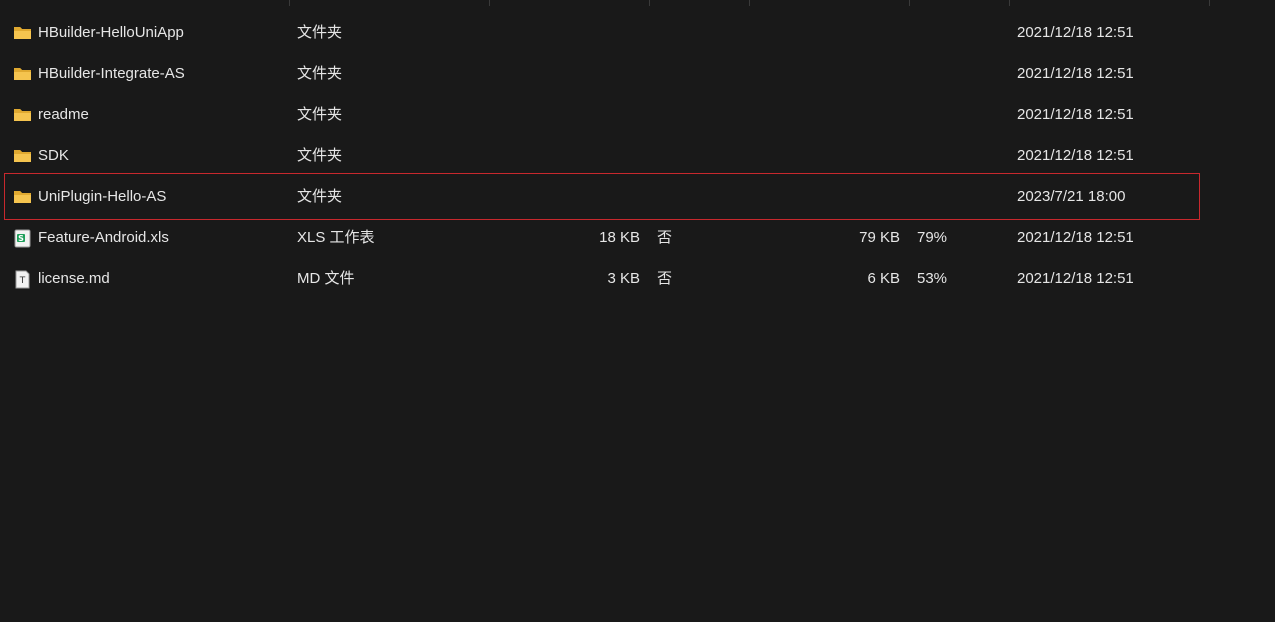  What do you see at coordinates (637, 114) in the screenshot?
I see `file-row-readme: readme 文件夹 2021/12/18 12:51` at bounding box center [637, 114].